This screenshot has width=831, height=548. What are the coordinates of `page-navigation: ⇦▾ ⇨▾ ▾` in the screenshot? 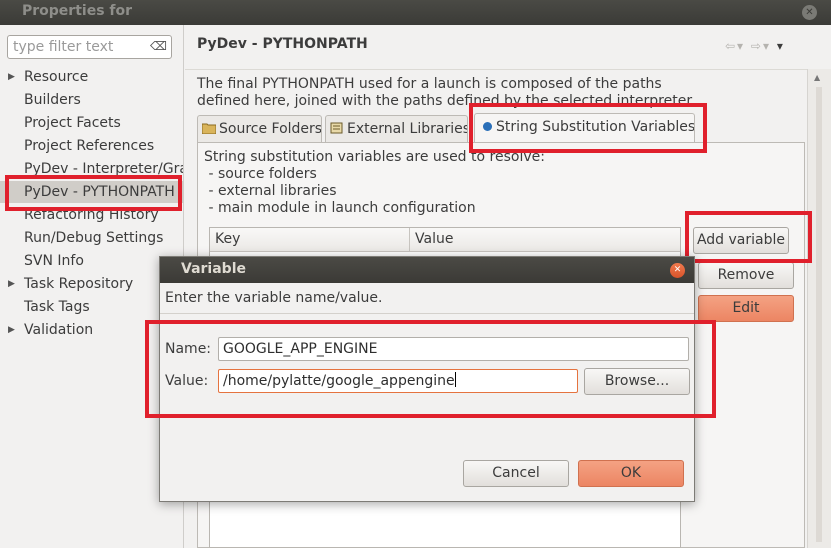 It's located at (755, 46).